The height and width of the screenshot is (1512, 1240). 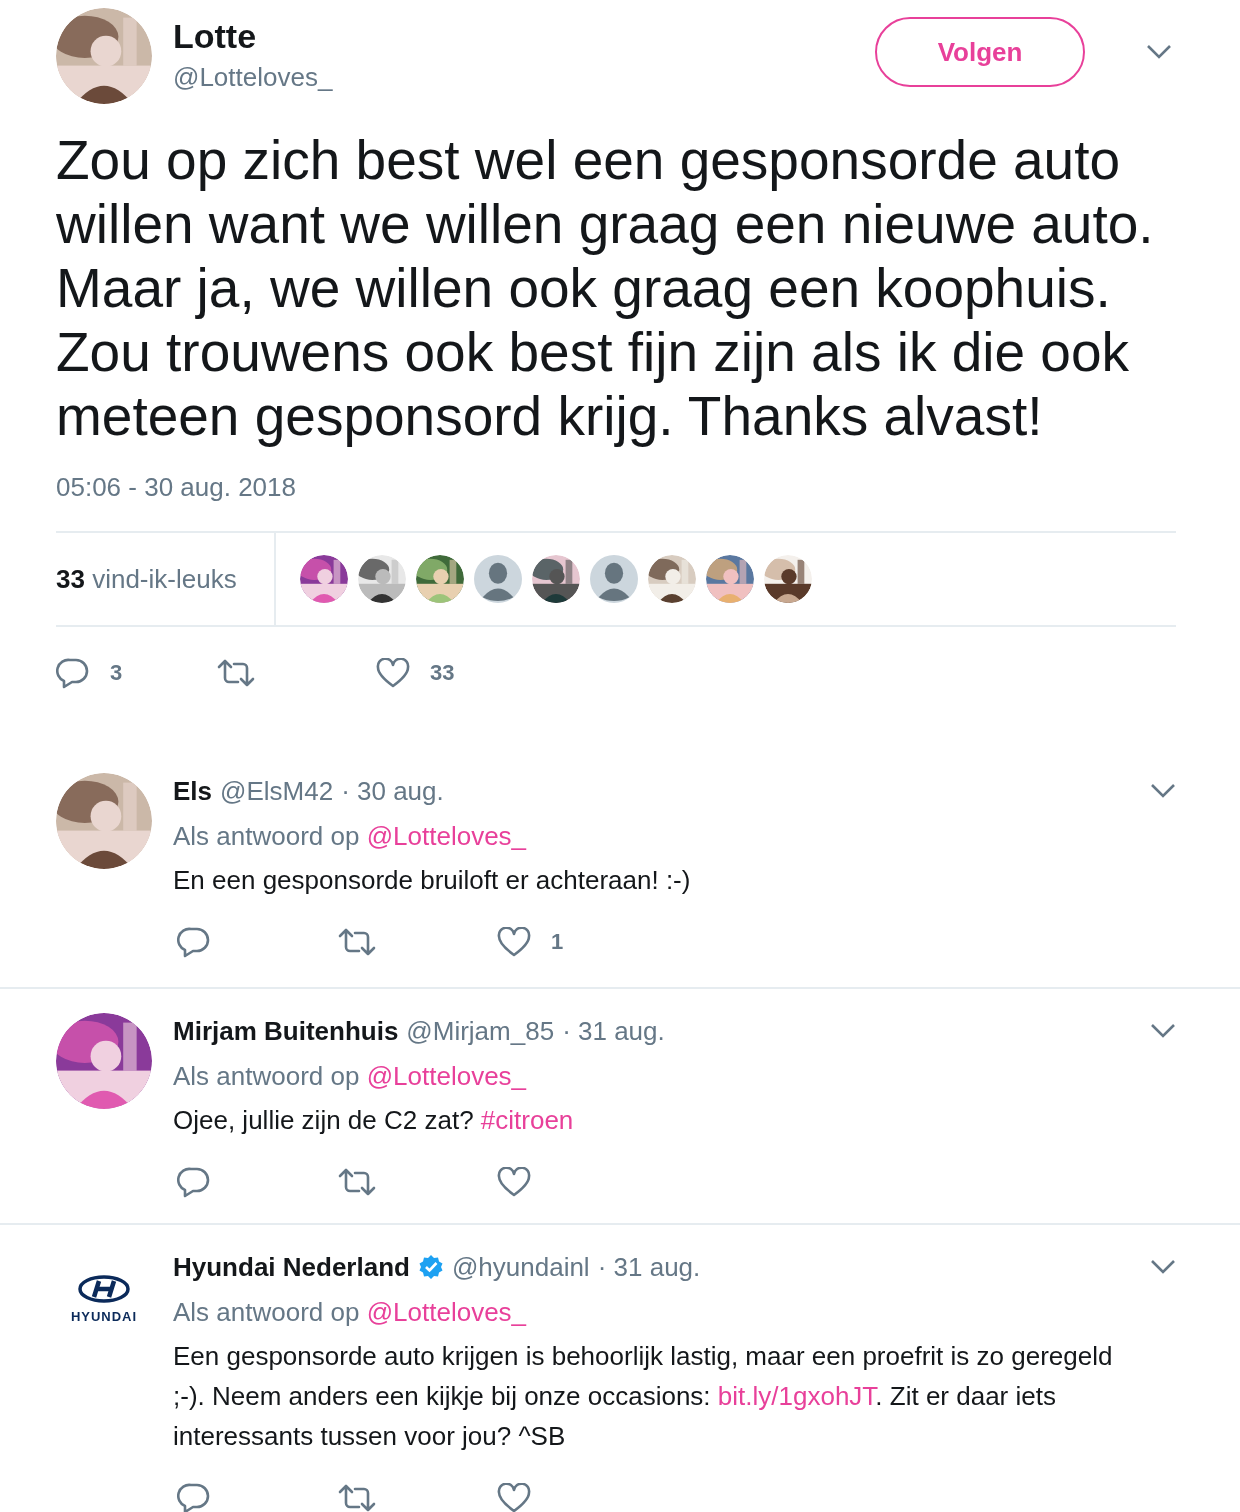 I want to click on reply-text: Ojee, jullie zijn de C2 zat? #citroen, so click(x=374, y=1120).